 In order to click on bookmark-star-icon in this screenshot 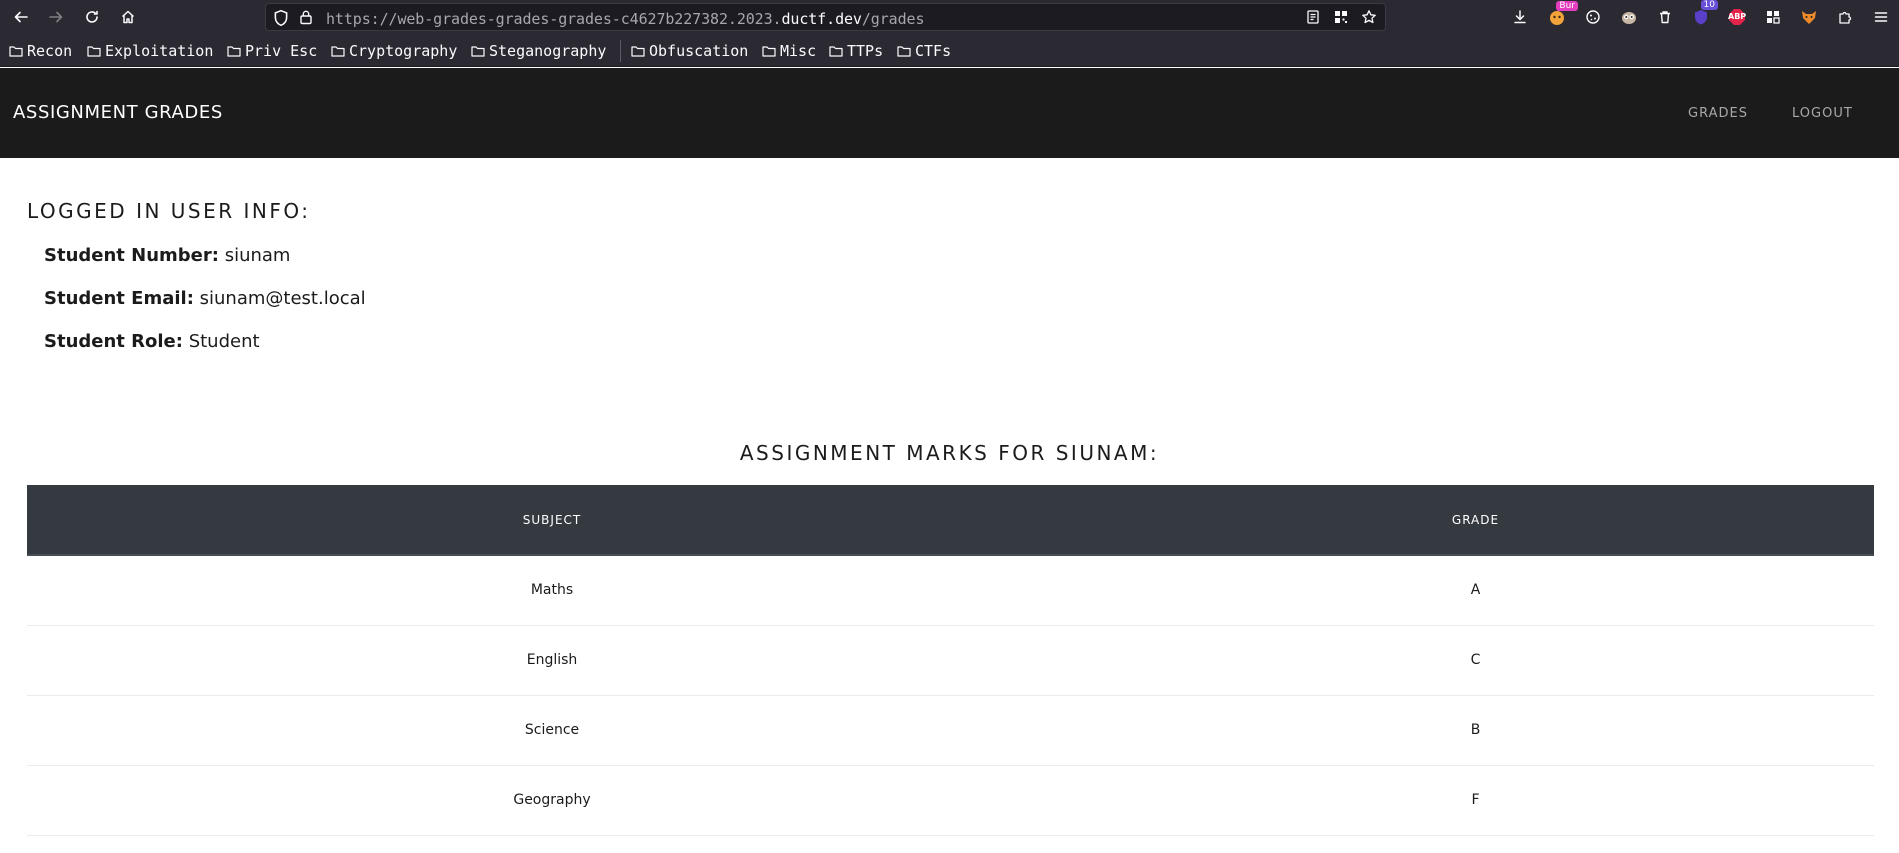, I will do `click(1369, 17)`.